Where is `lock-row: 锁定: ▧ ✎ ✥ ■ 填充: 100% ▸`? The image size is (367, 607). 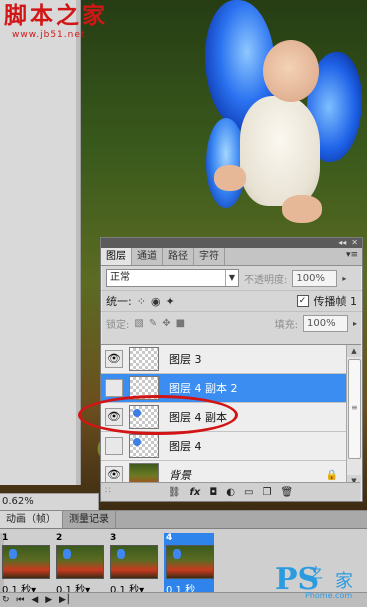 lock-row: 锁定: ▧ ✎ ✥ ■ 填充: 100% ▸ is located at coordinates (231, 322).